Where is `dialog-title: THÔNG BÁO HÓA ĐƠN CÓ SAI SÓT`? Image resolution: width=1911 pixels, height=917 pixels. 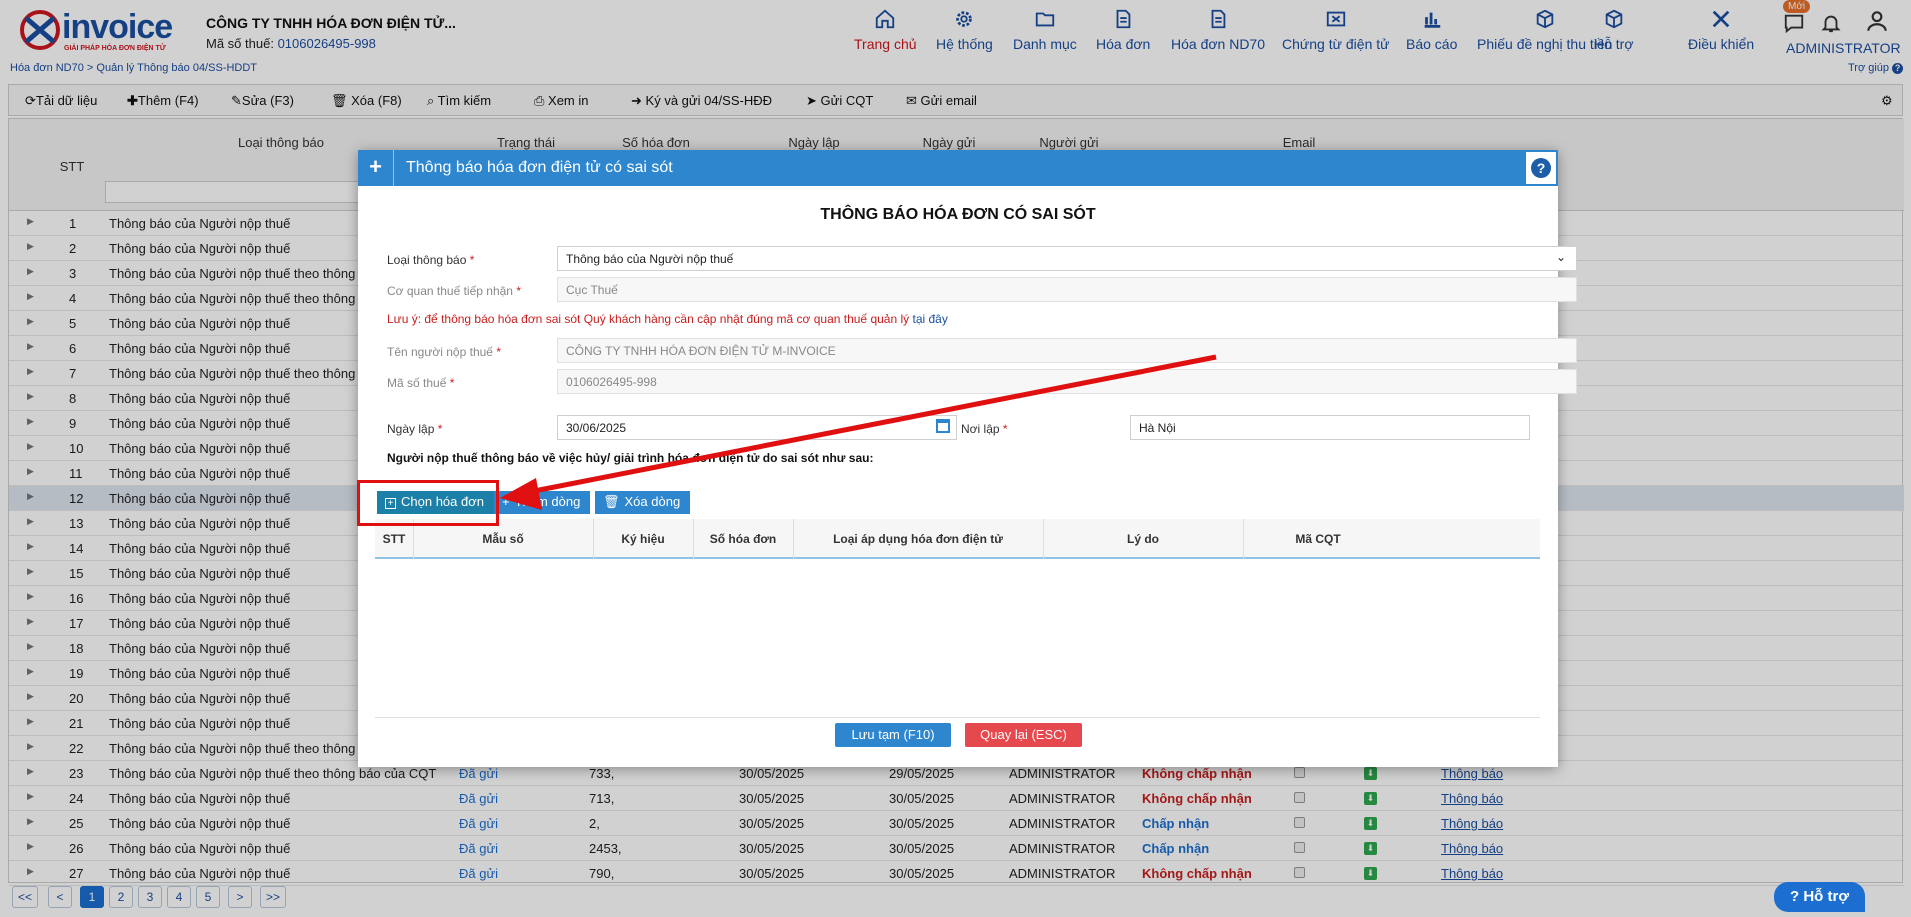 dialog-title: THÔNG BÁO HÓA ĐƠN CÓ SAI SÓT is located at coordinates (958, 214).